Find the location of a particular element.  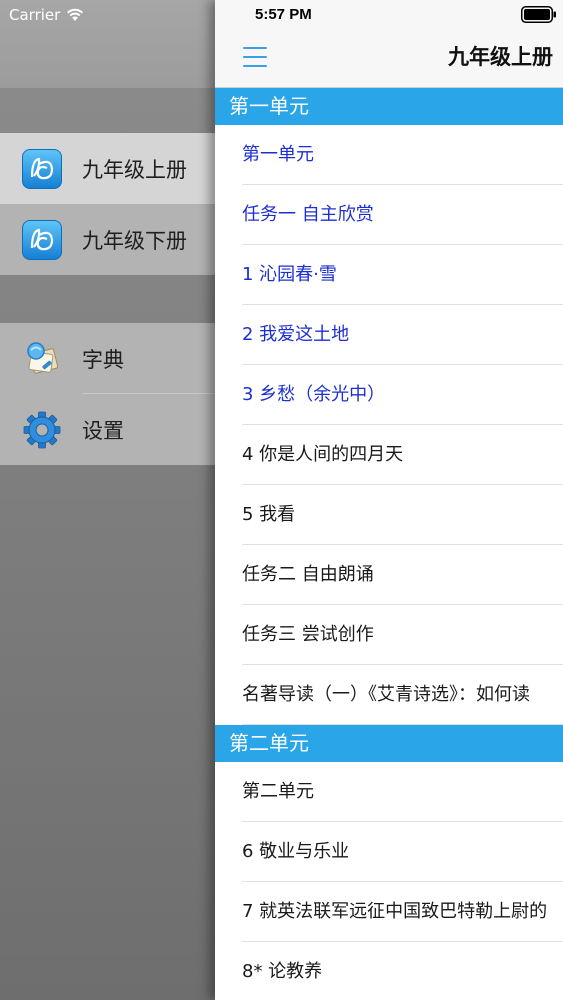

tools-list: 字典 设置 is located at coordinates (107, 394).